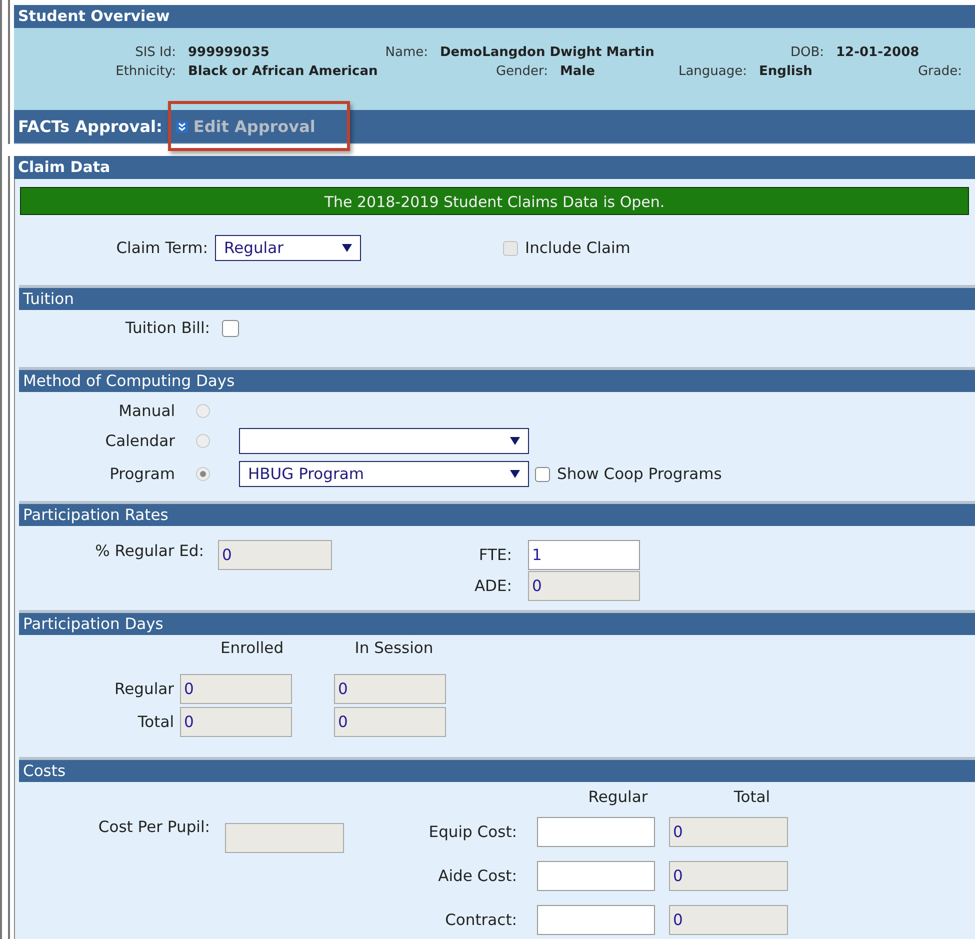  I want to click on field-value: English, so click(785, 71).